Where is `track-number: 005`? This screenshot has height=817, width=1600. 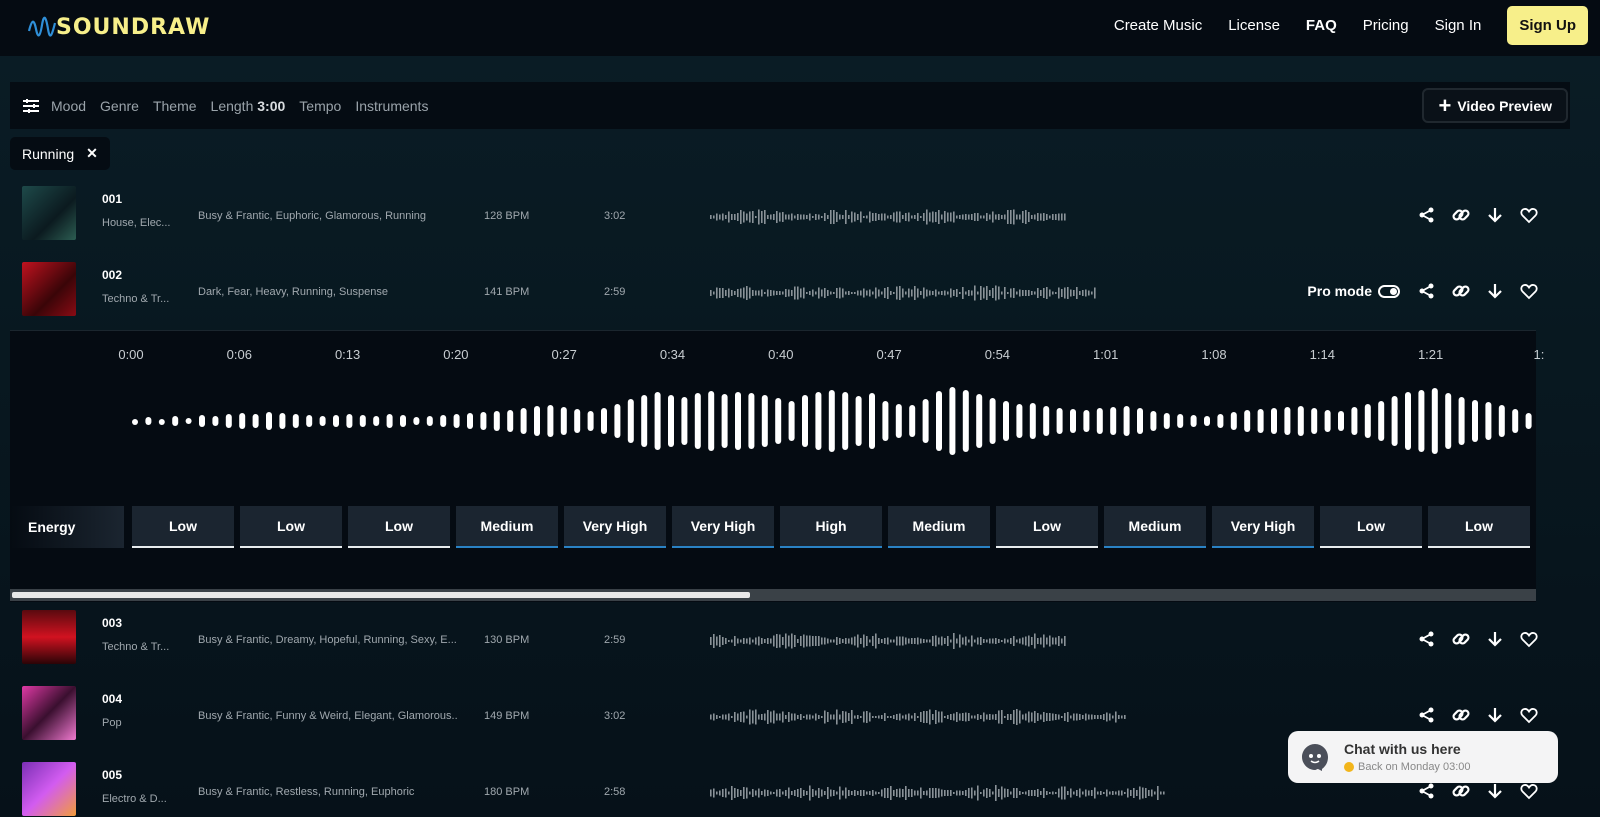
track-number: 005 is located at coordinates (112, 775).